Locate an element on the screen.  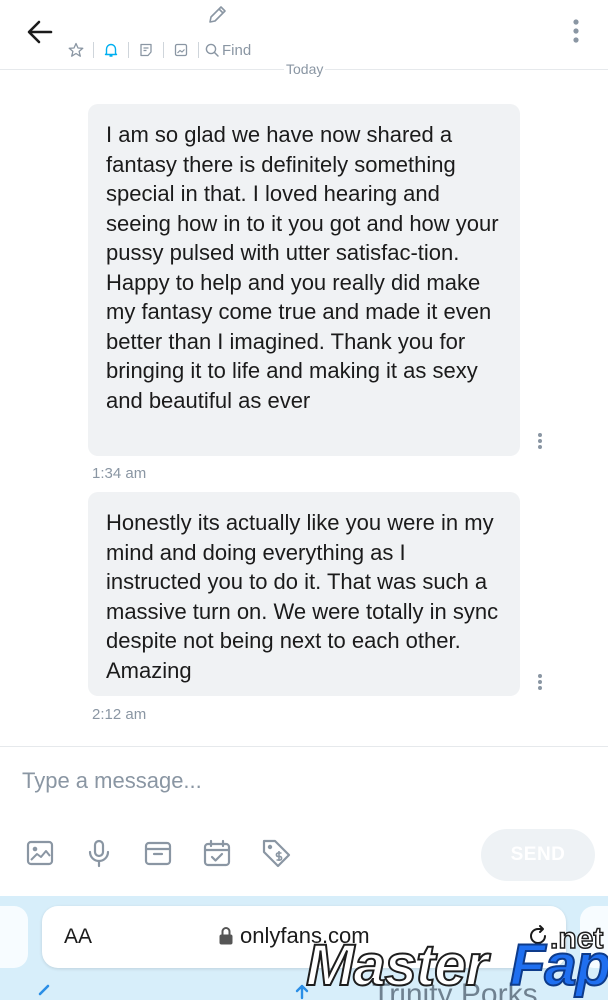
gallery-button is located at coordinates (181, 50).